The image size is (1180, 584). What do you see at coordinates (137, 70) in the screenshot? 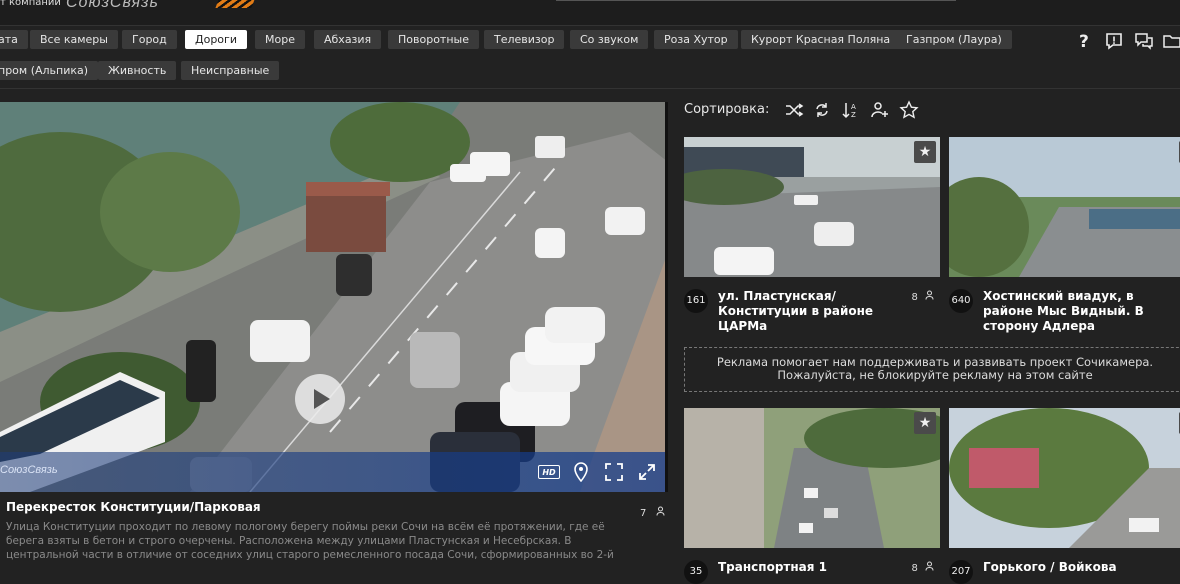
I see `tag-item: Живность` at bounding box center [137, 70].